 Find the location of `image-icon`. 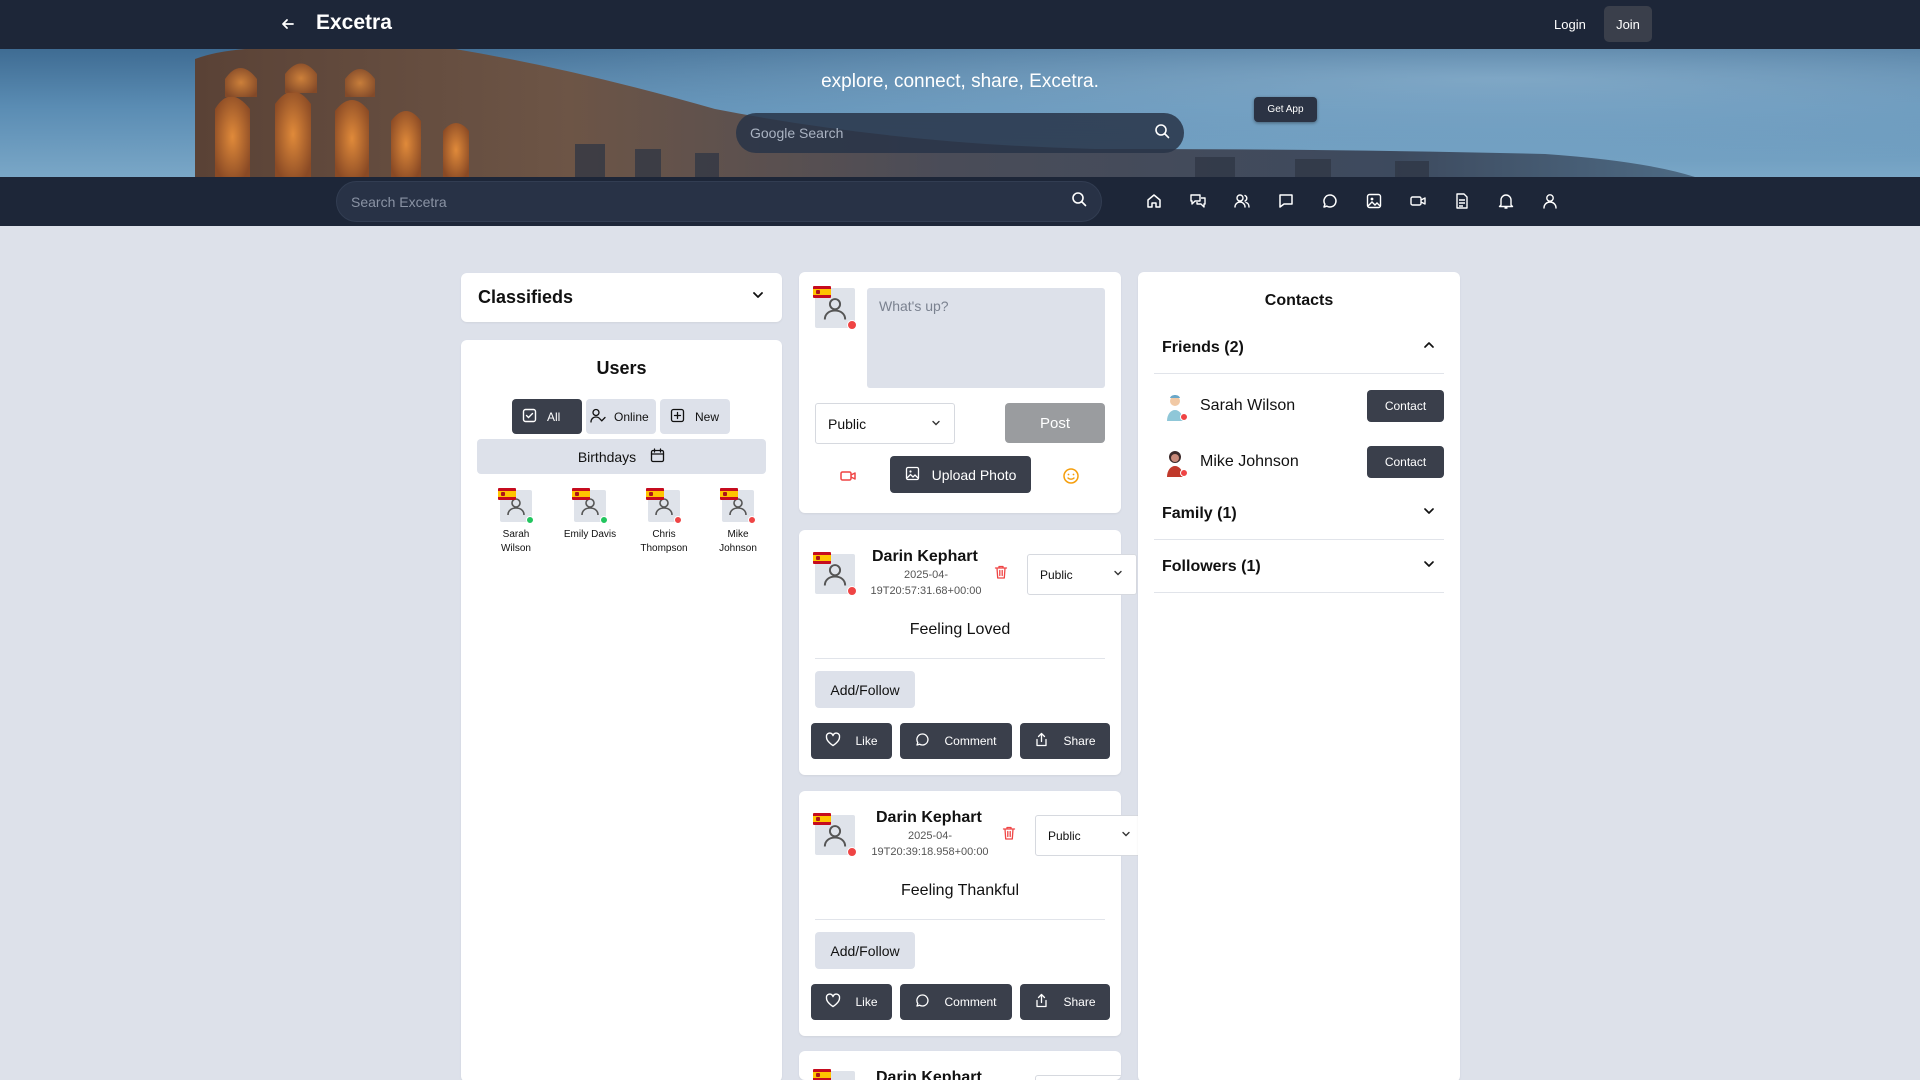

image-icon is located at coordinates (1374, 201).